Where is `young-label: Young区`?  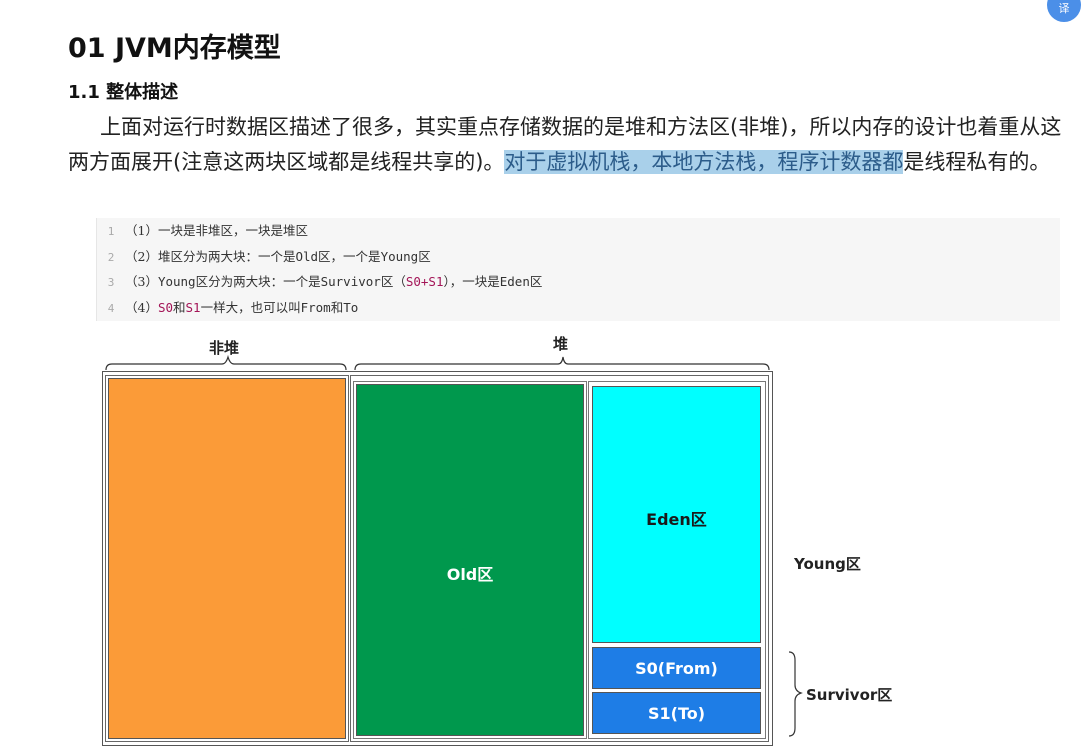
young-label: Young区 is located at coordinates (827, 564).